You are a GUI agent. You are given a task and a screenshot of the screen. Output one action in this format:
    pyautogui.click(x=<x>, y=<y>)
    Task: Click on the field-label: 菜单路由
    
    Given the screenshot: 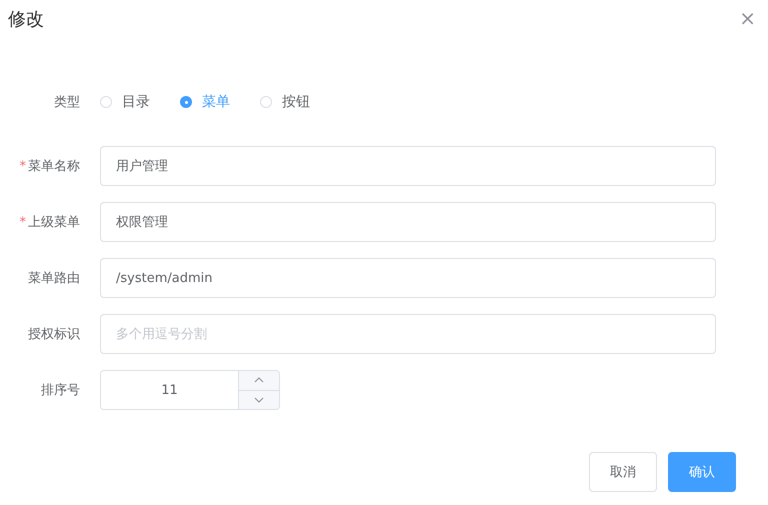 What is the action you would take?
    pyautogui.click(x=54, y=278)
    